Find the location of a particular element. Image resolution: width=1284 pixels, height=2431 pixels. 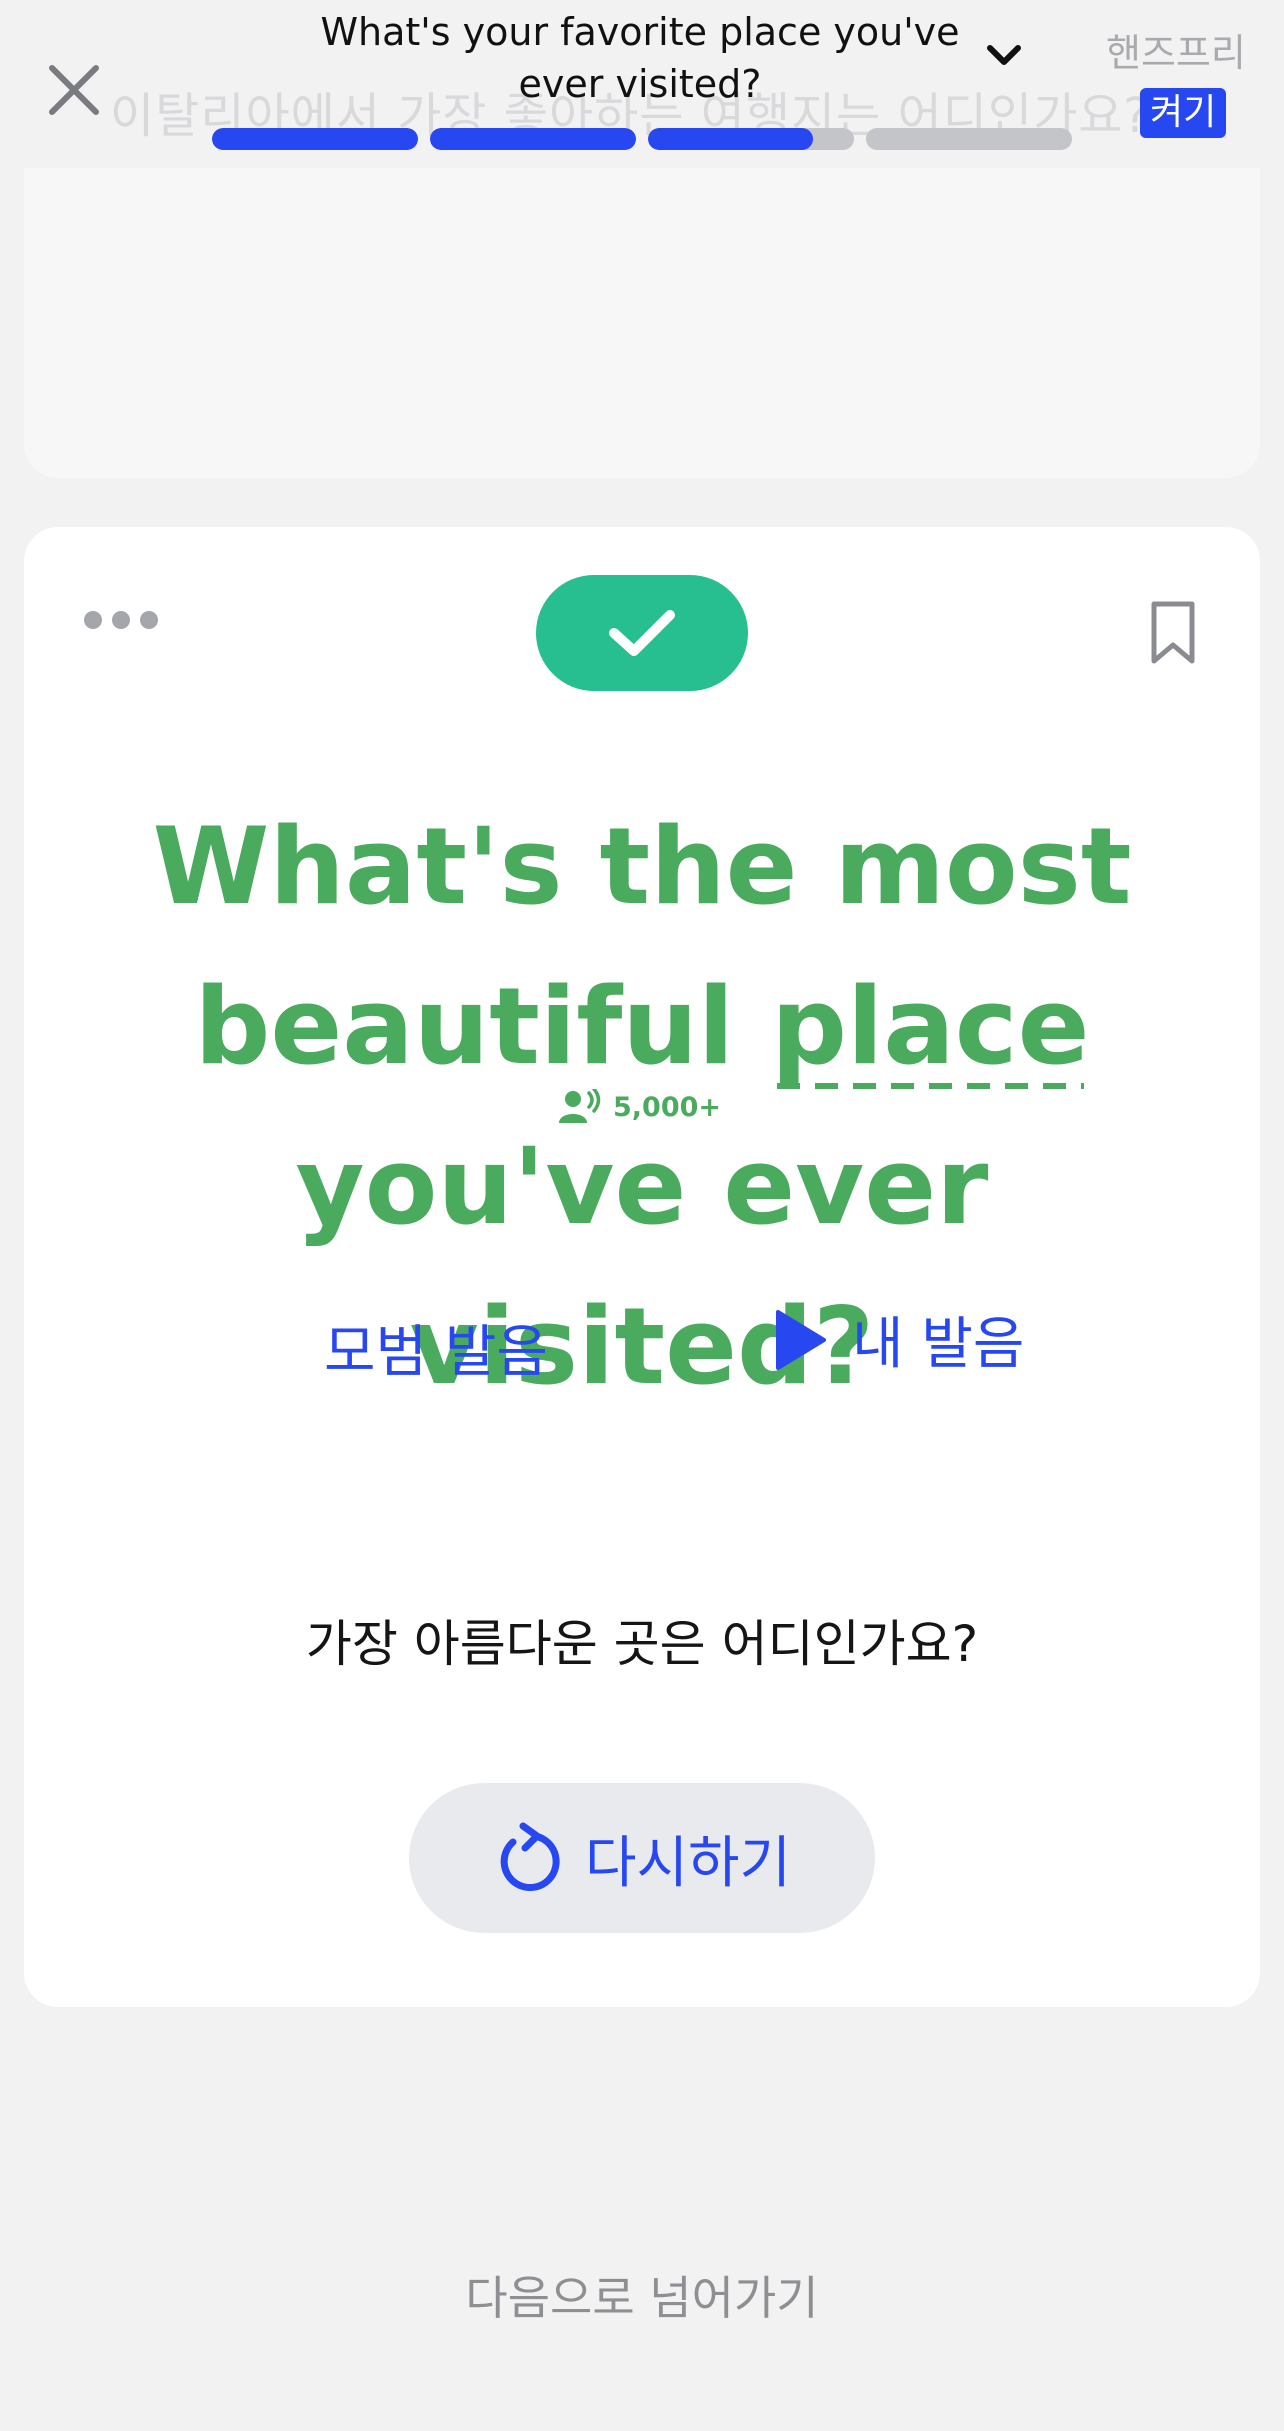

listen-count: 5,000+ is located at coordinates (640, 1107).